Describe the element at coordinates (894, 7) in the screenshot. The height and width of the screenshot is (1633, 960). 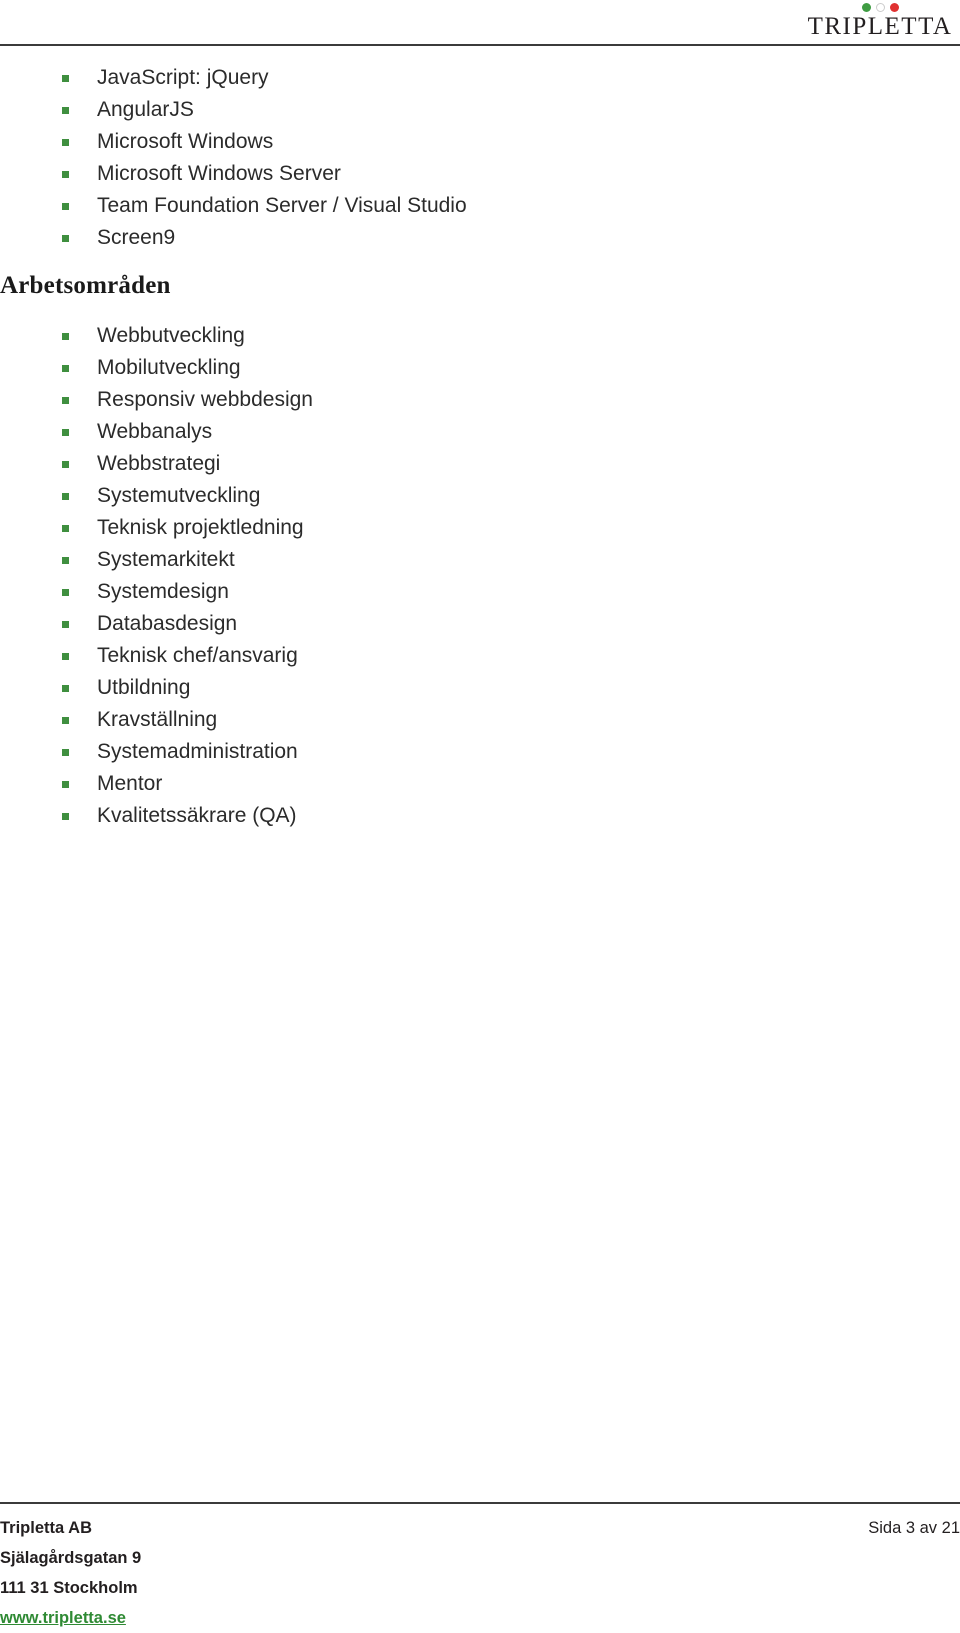
I see `logo-dot-red-icon` at that location.